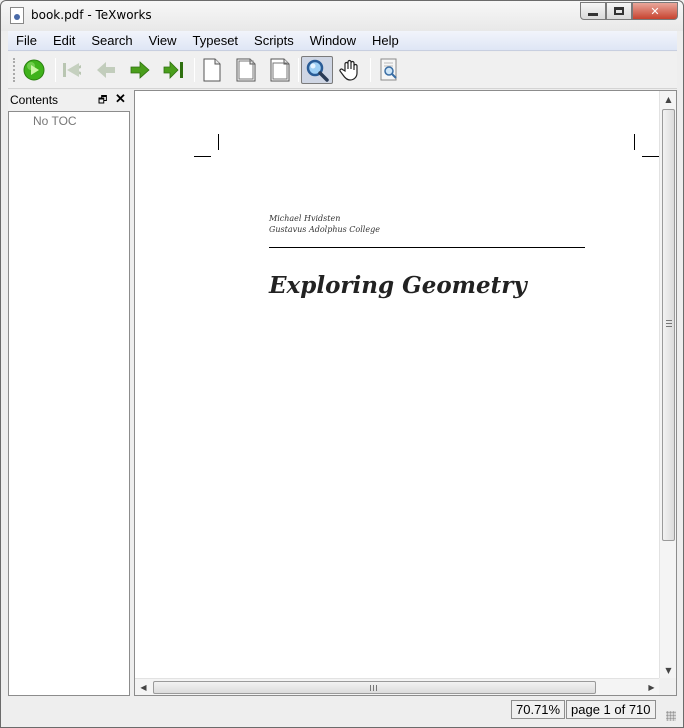  I want to click on first-page-button, so click(72, 70).